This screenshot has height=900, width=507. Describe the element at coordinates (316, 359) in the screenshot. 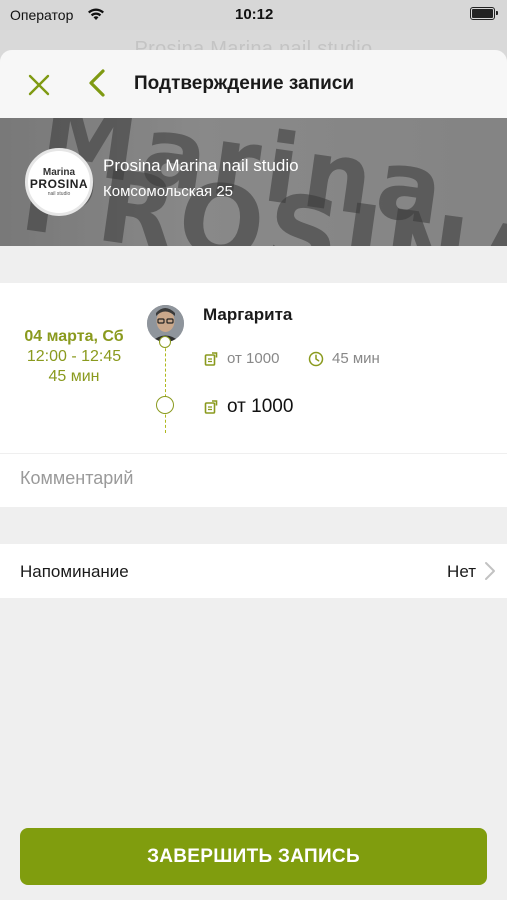

I see `clock-icon` at that location.